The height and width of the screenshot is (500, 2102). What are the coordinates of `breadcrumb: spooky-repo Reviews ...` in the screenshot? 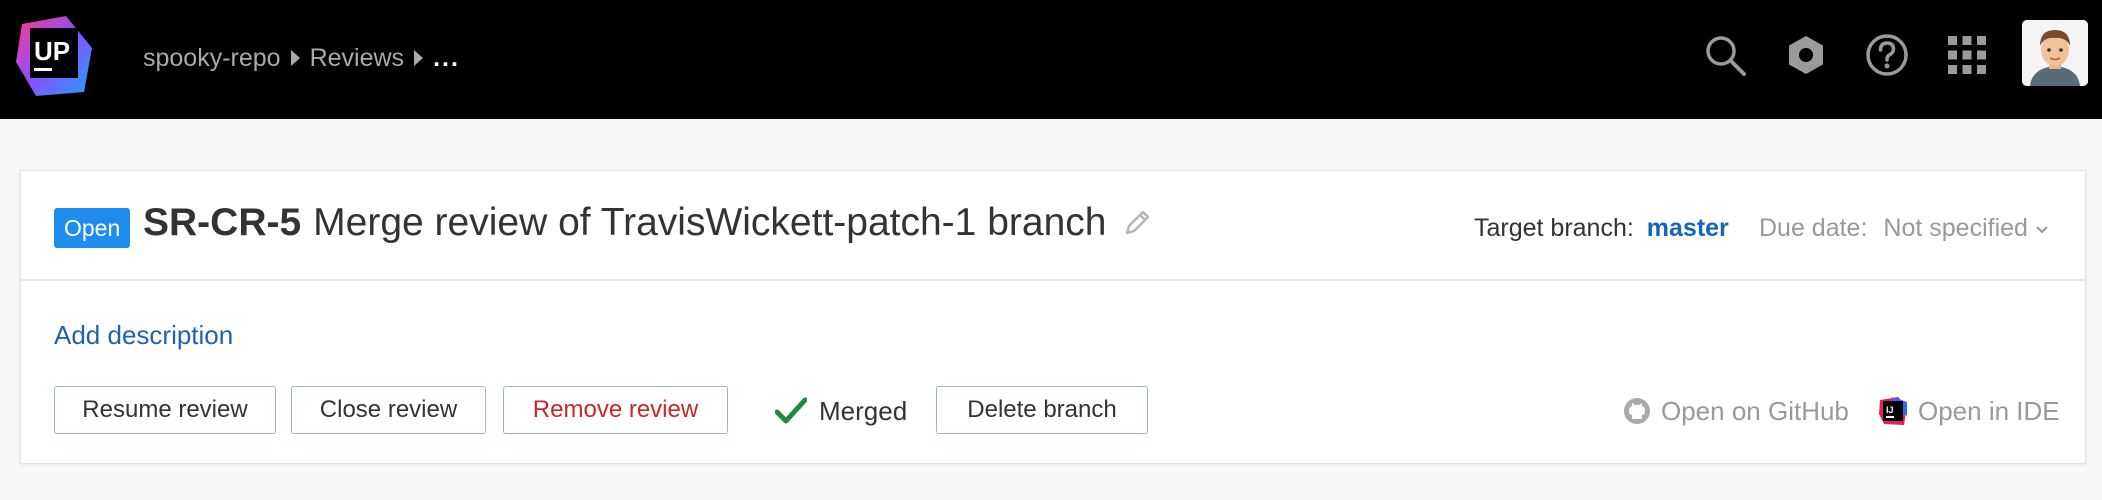 It's located at (301, 58).